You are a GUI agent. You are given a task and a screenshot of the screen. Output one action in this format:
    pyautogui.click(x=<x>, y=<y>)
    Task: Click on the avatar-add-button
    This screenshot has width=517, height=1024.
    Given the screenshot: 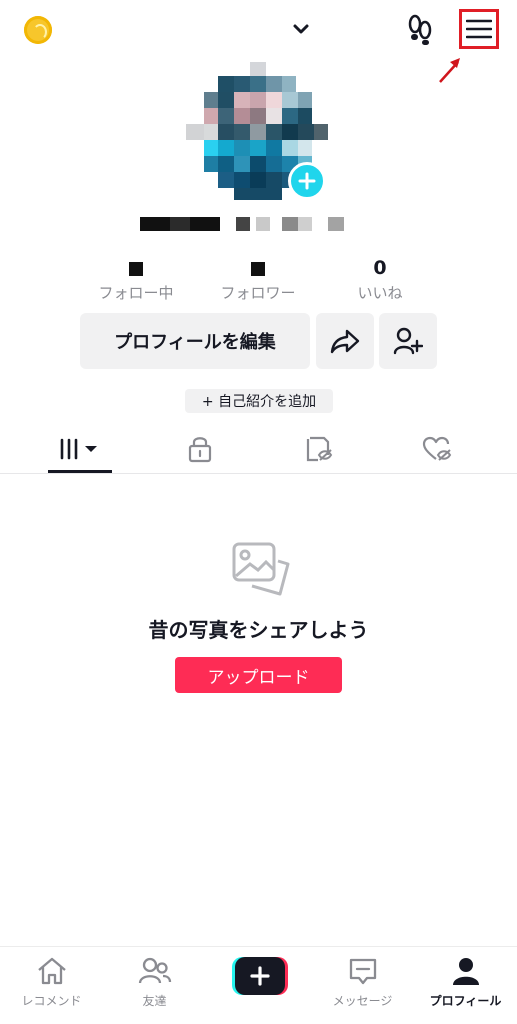 What is the action you would take?
    pyautogui.click(x=307, y=181)
    